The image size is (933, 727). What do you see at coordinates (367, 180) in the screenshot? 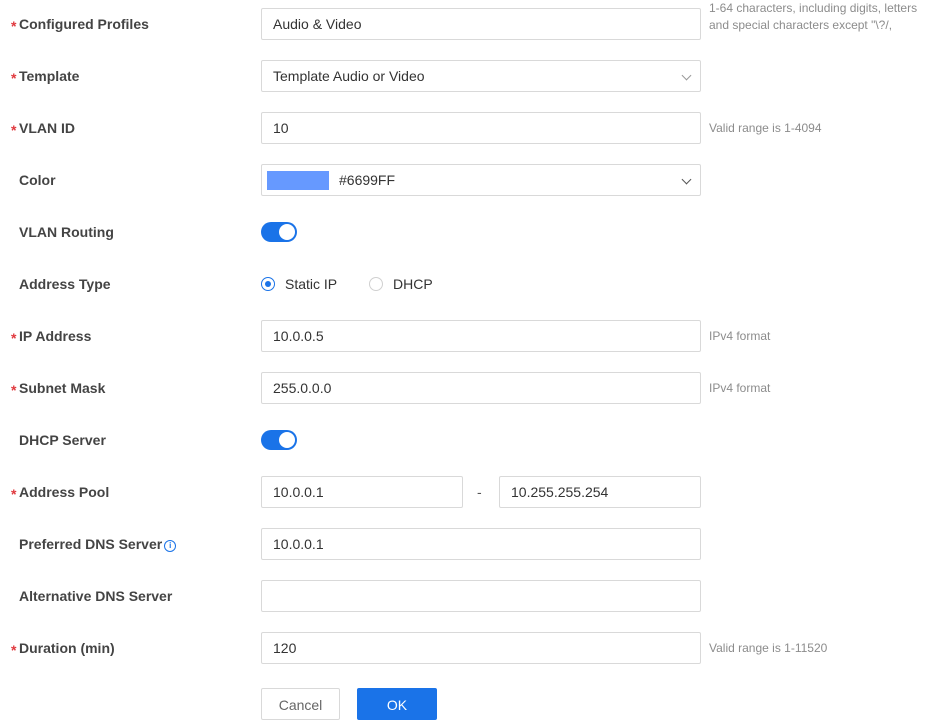
I see `color-value: #6699FF` at bounding box center [367, 180].